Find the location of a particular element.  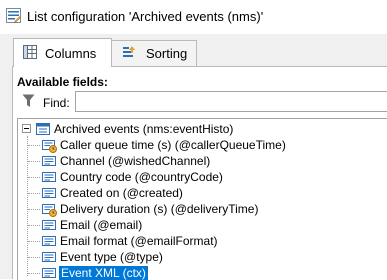

tree-item-label: Caller queue time (s) (@callerQueueTime) is located at coordinates (173, 145).